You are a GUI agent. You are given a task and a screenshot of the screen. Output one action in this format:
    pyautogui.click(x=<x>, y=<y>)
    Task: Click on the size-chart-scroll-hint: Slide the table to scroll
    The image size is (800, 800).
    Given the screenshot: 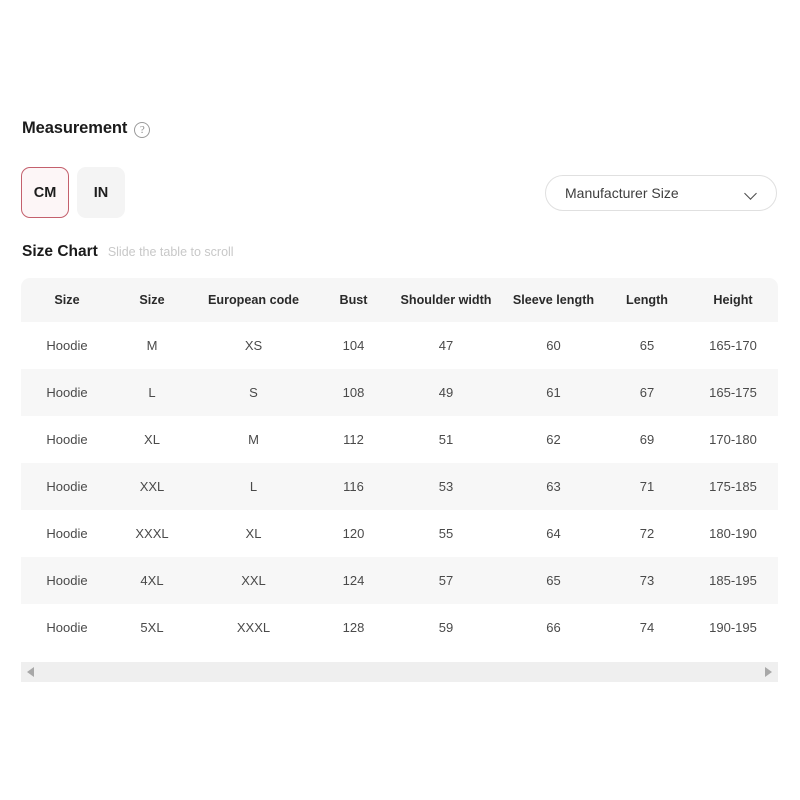 What is the action you would take?
    pyautogui.click(x=170, y=252)
    